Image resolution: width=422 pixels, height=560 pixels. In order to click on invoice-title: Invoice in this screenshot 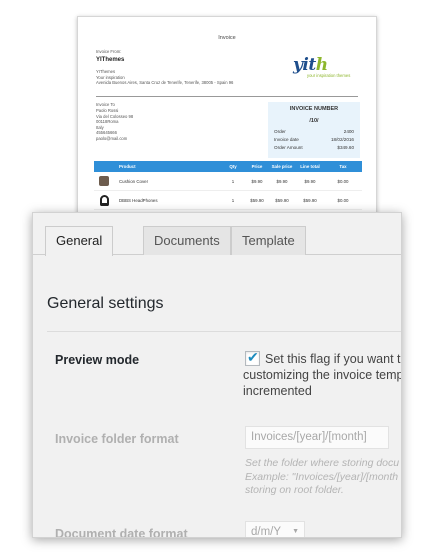, I will do `click(227, 38)`.